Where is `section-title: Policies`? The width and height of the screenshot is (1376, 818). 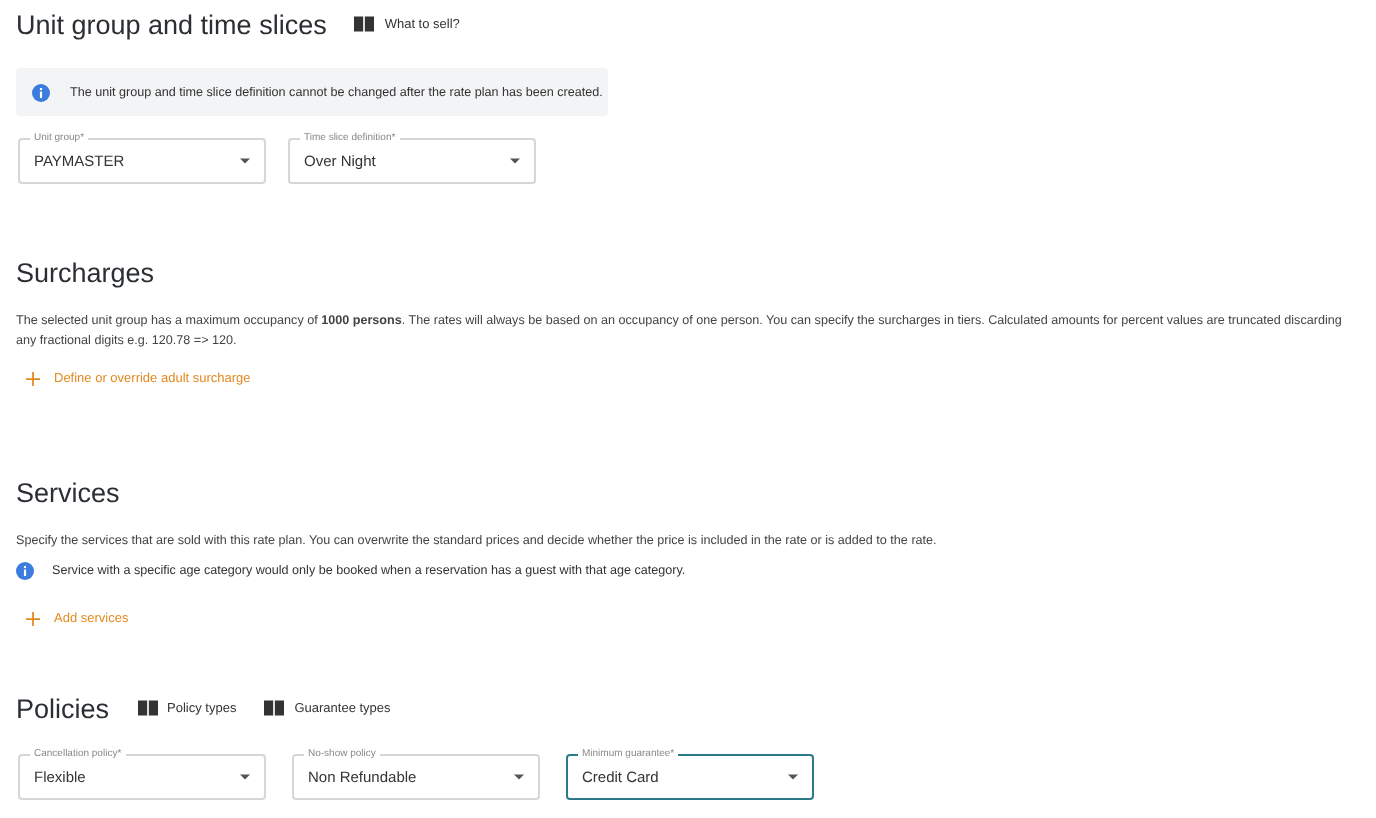 section-title: Policies is located at coordinates (63, 708).